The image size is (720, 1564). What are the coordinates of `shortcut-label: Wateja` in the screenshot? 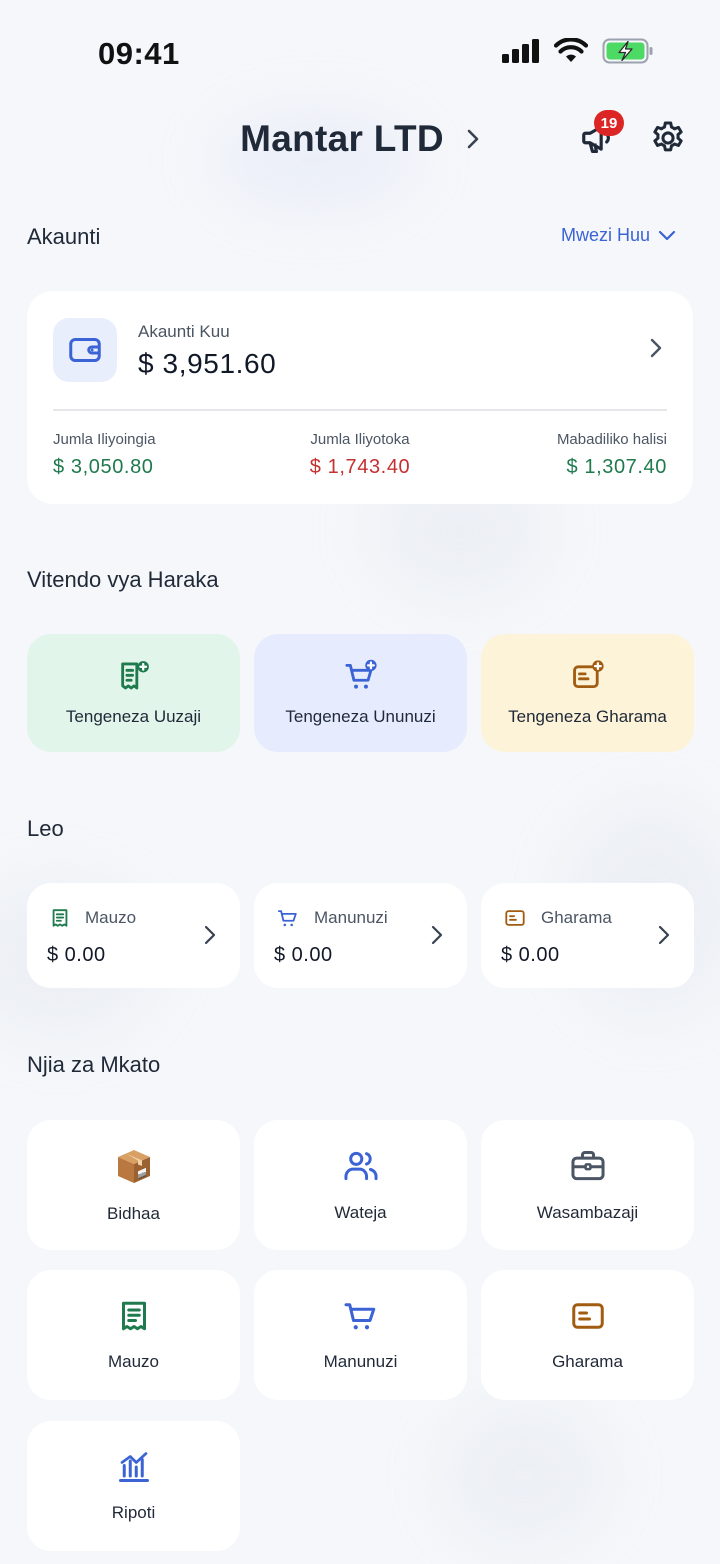 It's located at (360, 1212).